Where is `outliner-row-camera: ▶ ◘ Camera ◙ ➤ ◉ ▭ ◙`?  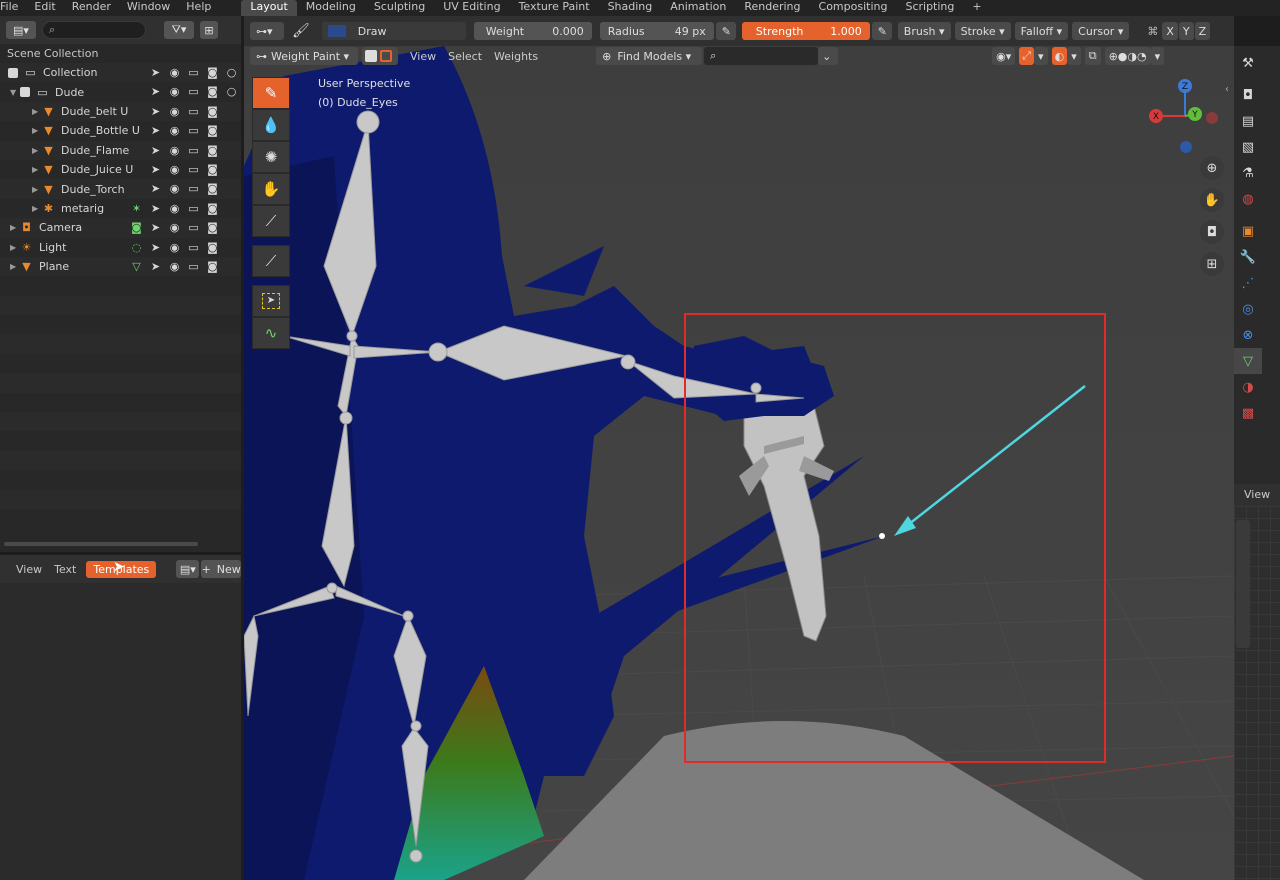 outliner-row-camera: ▶ ◘ Camera ◙ ➤ ◉ ▭ ◙ is located at coordinates (120, 228).